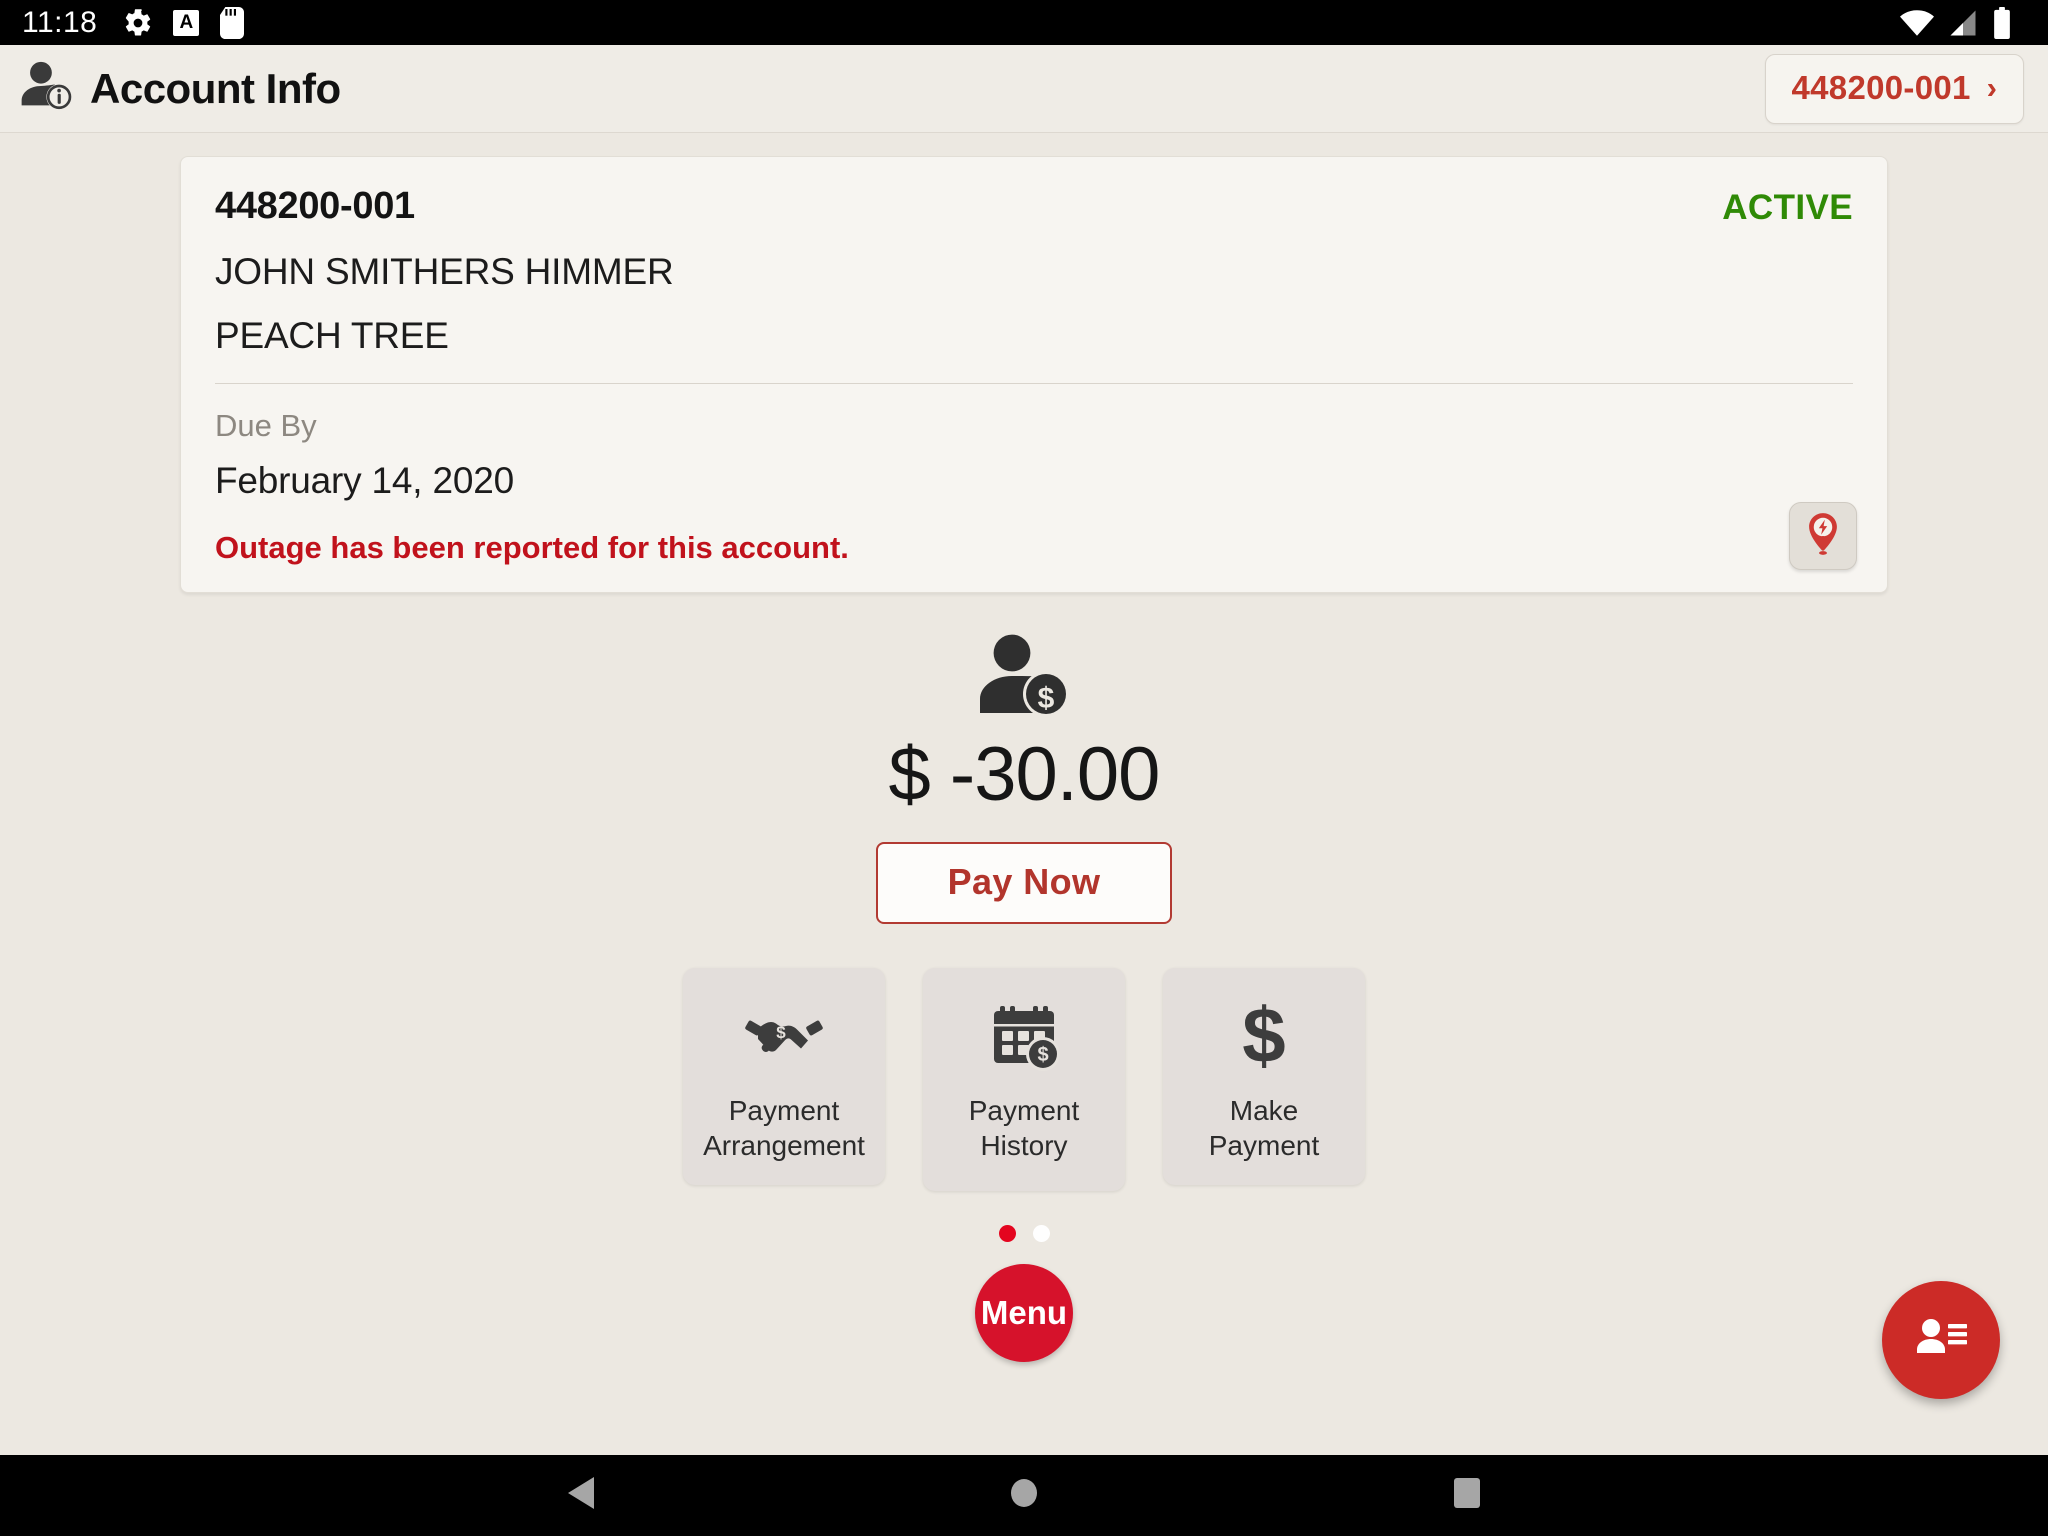 The image size is (2048, 1536). Describe the element at coordinates (332, 335) in the screenshot. I see `service-address: PEACH TREE` at that location.